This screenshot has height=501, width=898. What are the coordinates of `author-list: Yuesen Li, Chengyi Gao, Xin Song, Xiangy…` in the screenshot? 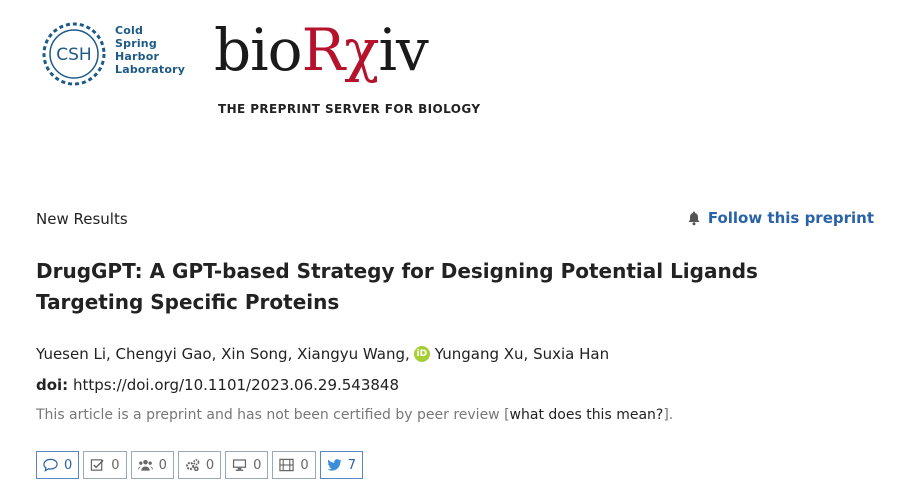 It's located at (322, 354).